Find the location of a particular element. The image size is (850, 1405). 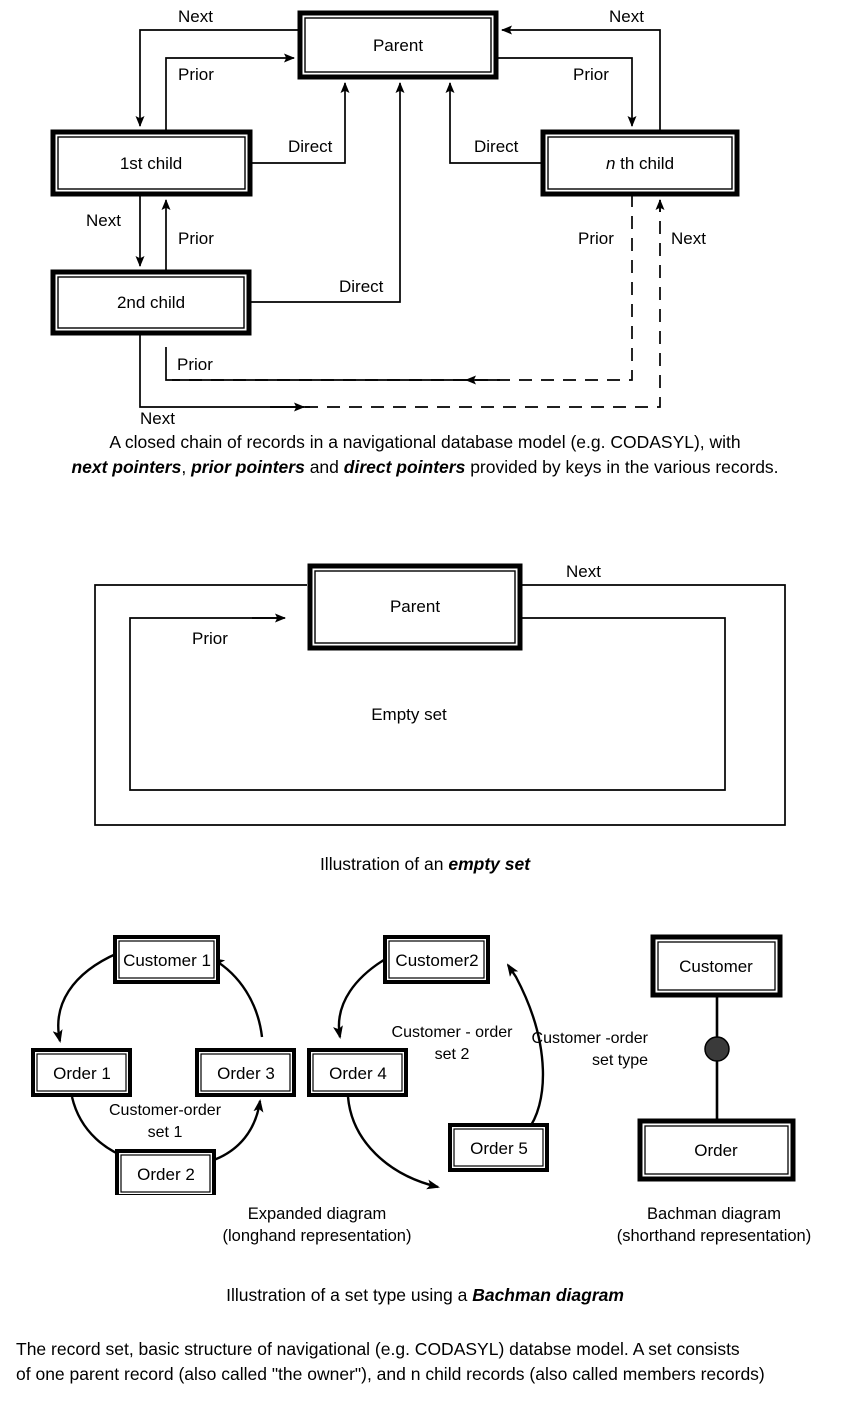

box-parent-empty-set: Parent is located at coordinates (415, 607).